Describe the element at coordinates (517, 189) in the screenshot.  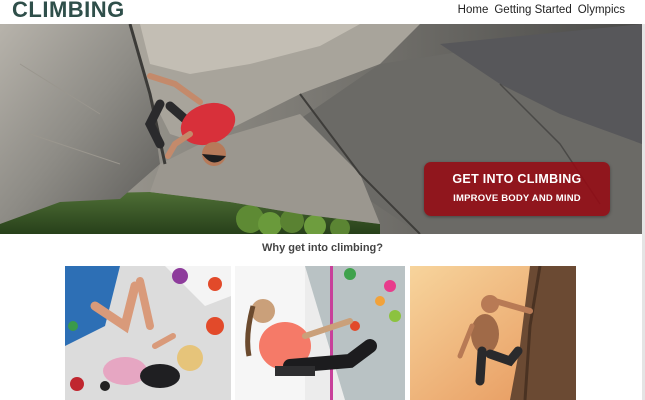
I see `get-into-climbing-button: GET INTO CLIMBING IMPROVE BODY AND MIND` at that location.